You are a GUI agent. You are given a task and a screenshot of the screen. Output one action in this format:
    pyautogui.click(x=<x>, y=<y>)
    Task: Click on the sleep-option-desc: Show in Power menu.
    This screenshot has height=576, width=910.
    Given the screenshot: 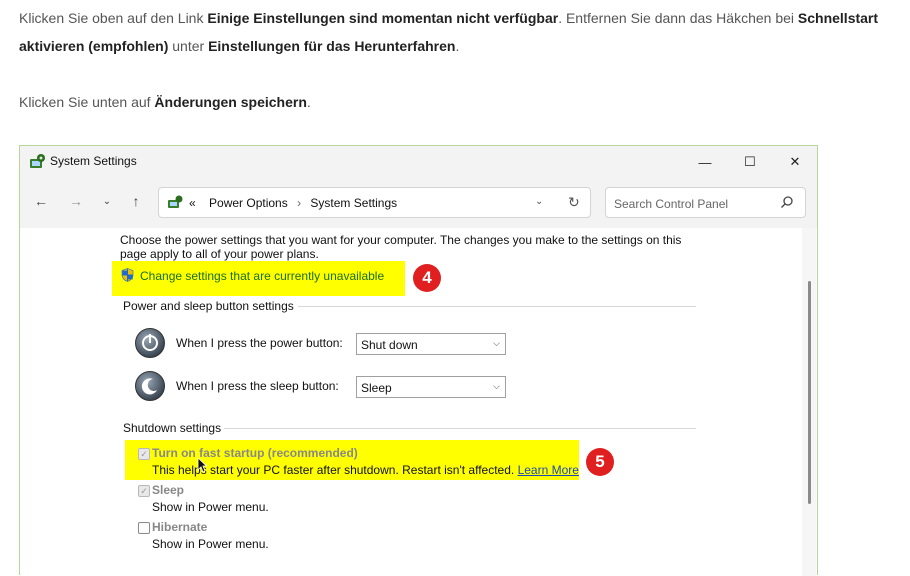 What is the action you would take?
    pyautogui.click(x=210, y=507)
    